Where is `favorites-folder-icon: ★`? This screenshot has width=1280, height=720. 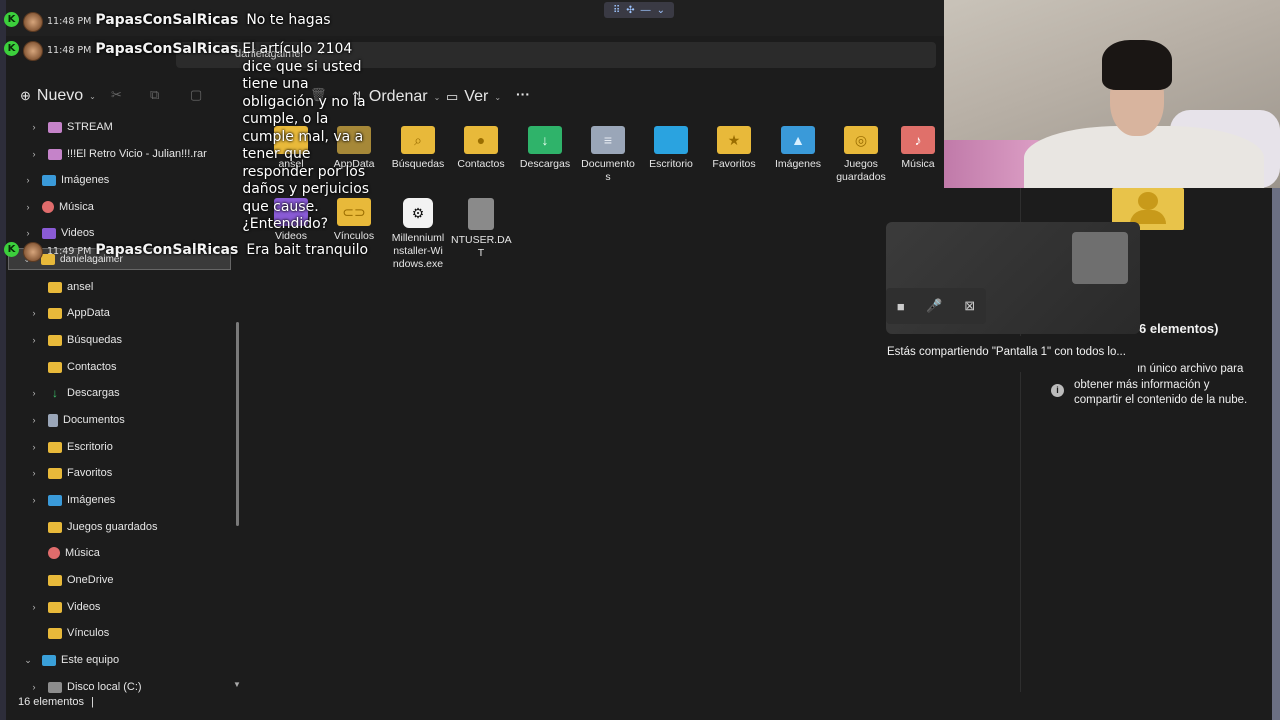 favorites-folder-icon: ★ is located at coordinates (734, 140).